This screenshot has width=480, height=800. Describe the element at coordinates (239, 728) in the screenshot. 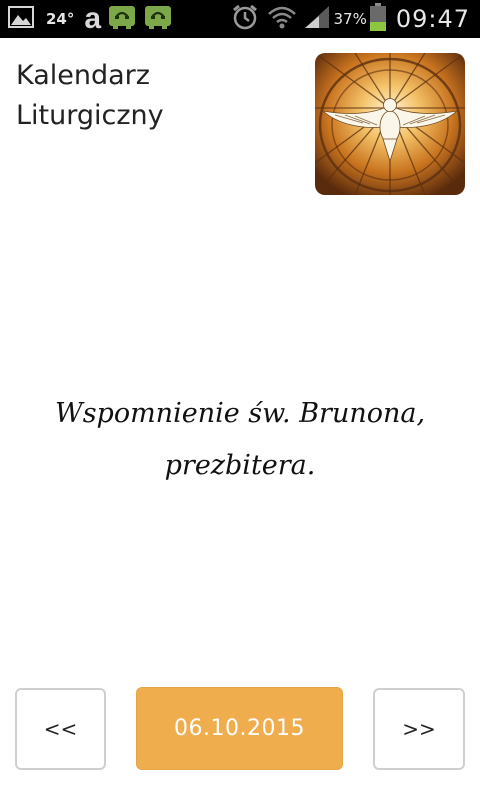

I see `date-button: 06.10.2015` at that location.